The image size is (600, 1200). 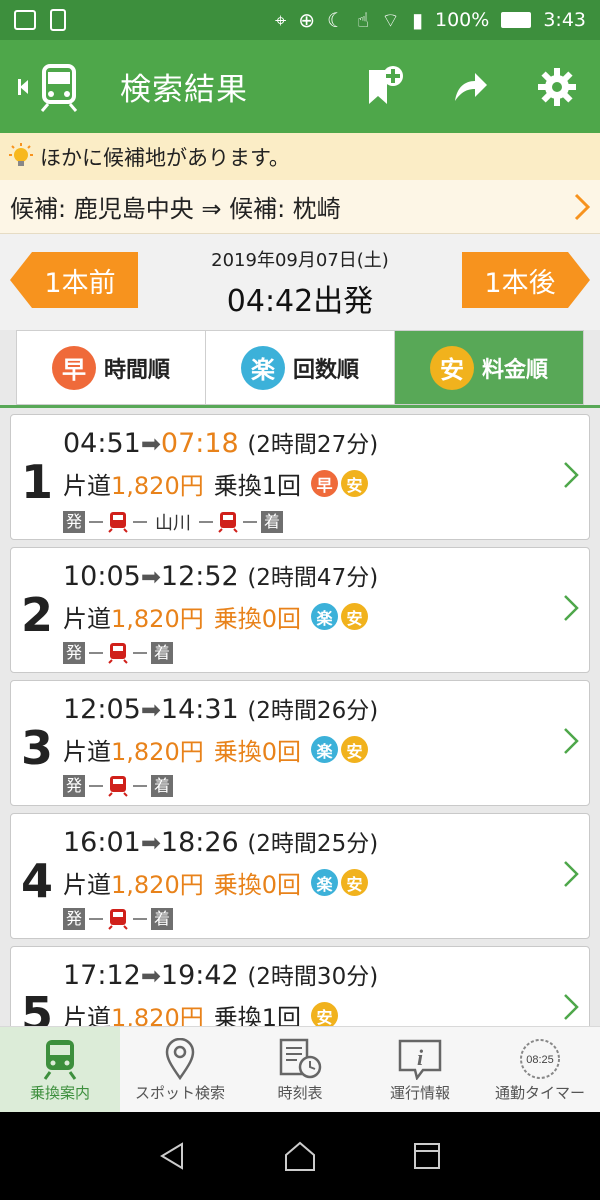 I want to click on home-icon, so click(x=300, y=1156).